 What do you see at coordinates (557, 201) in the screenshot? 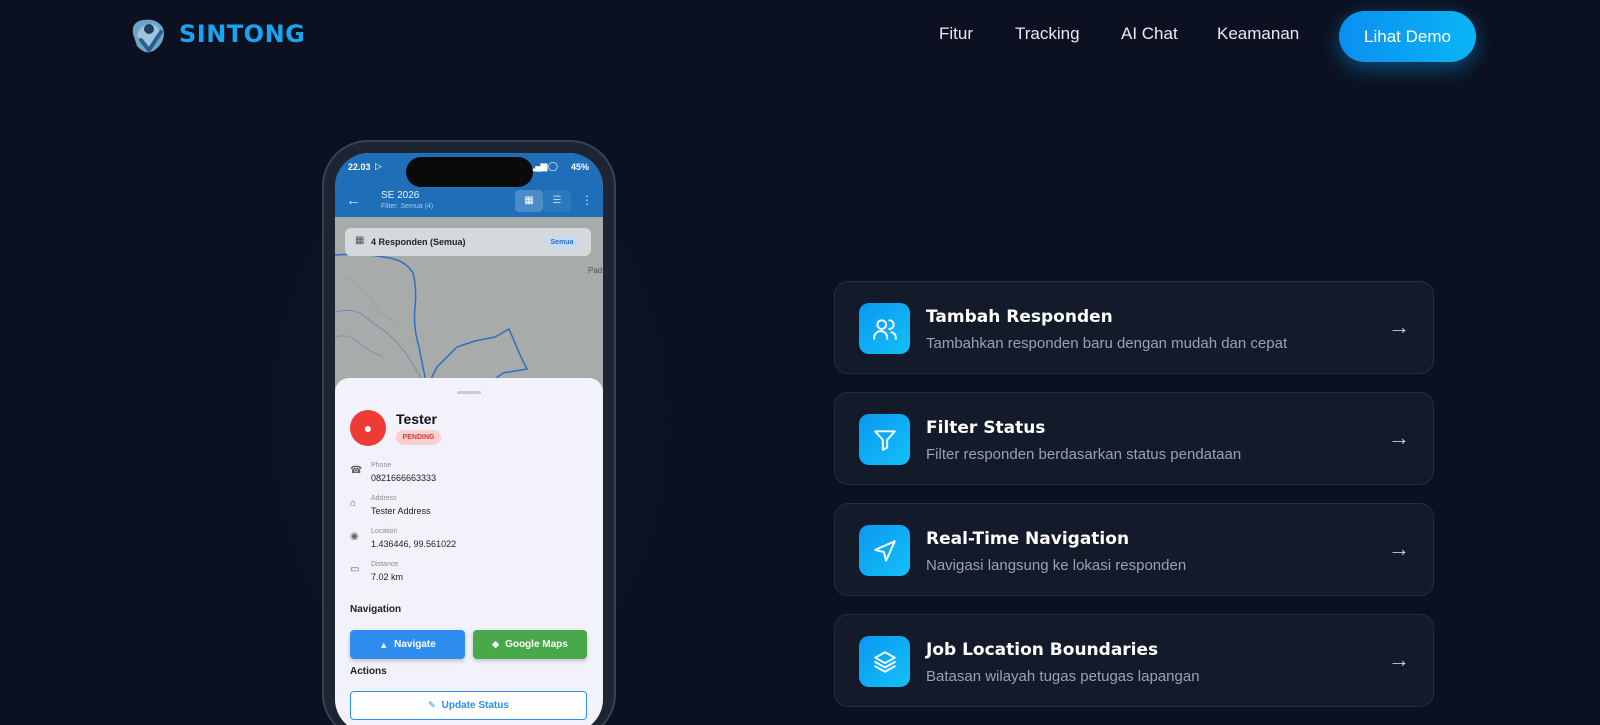
I see `list-view-icon: ☰` at bounding box center [557, 201].